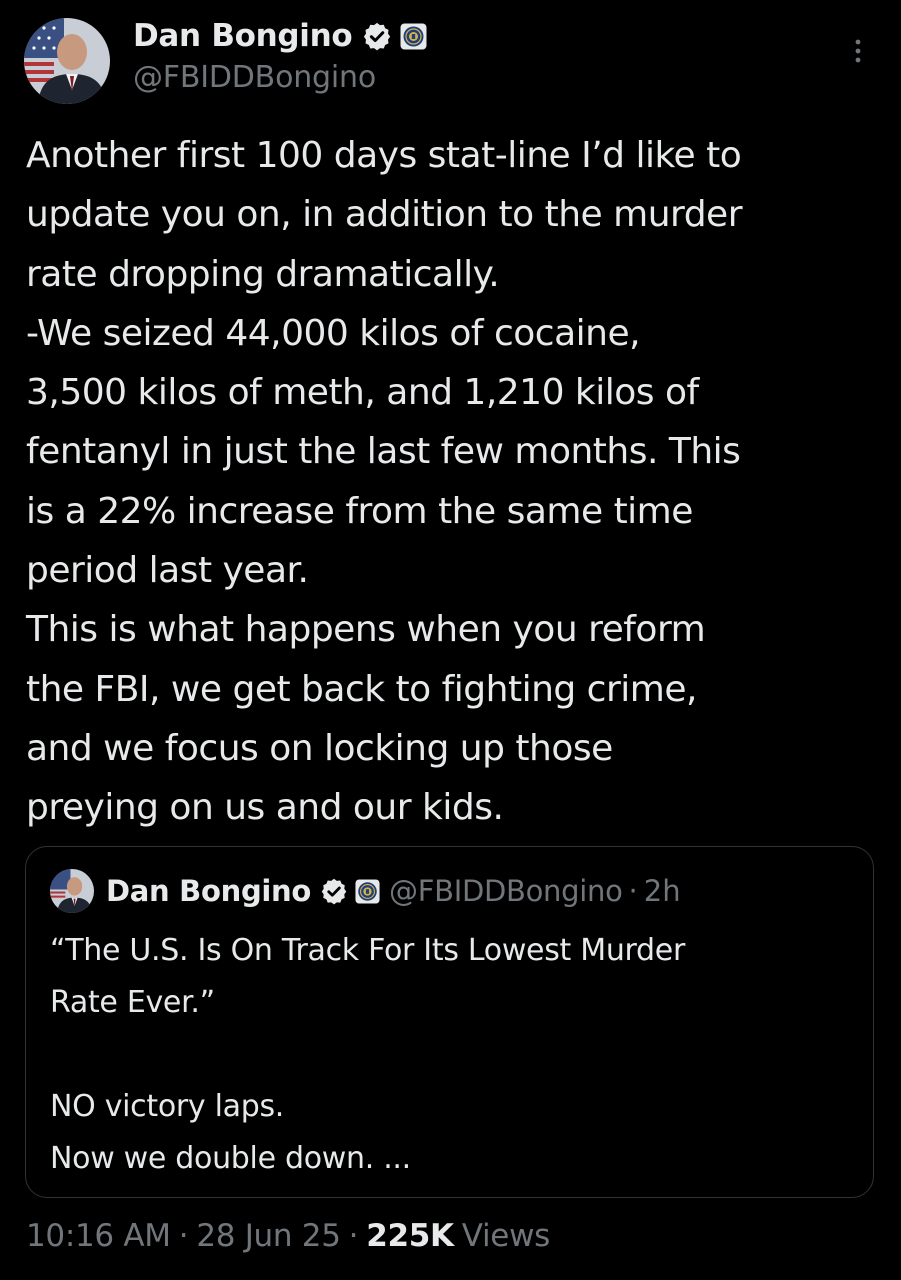 Image resolution: width=901 pixels, height=1280 pixels. I want to click on quoted-avatar-image, so click(72, 891).